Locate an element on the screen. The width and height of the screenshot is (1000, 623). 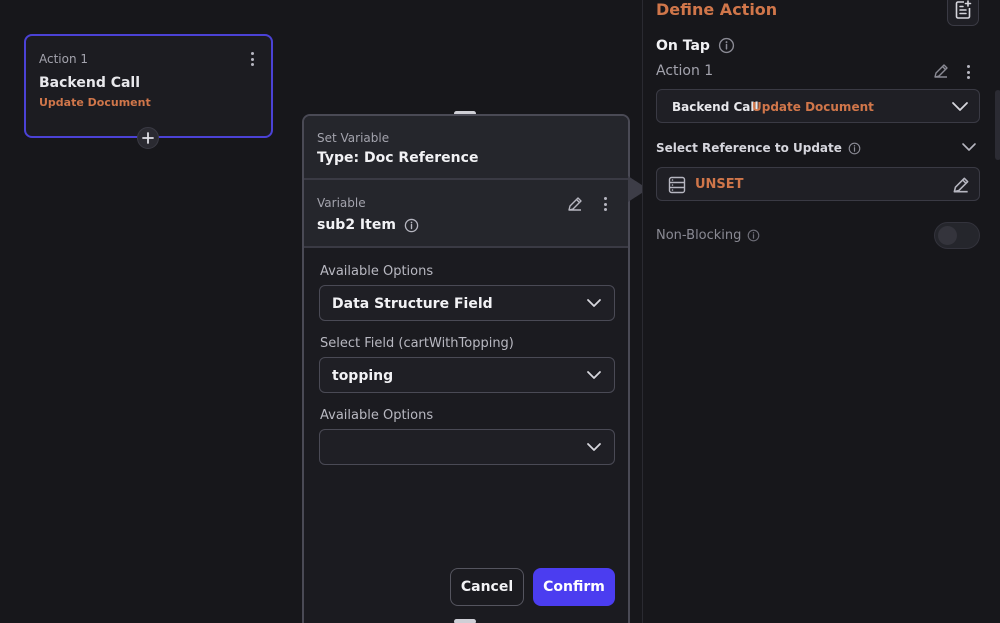
available-options-value: Data Structure Field is located at coordinates (412, 304).